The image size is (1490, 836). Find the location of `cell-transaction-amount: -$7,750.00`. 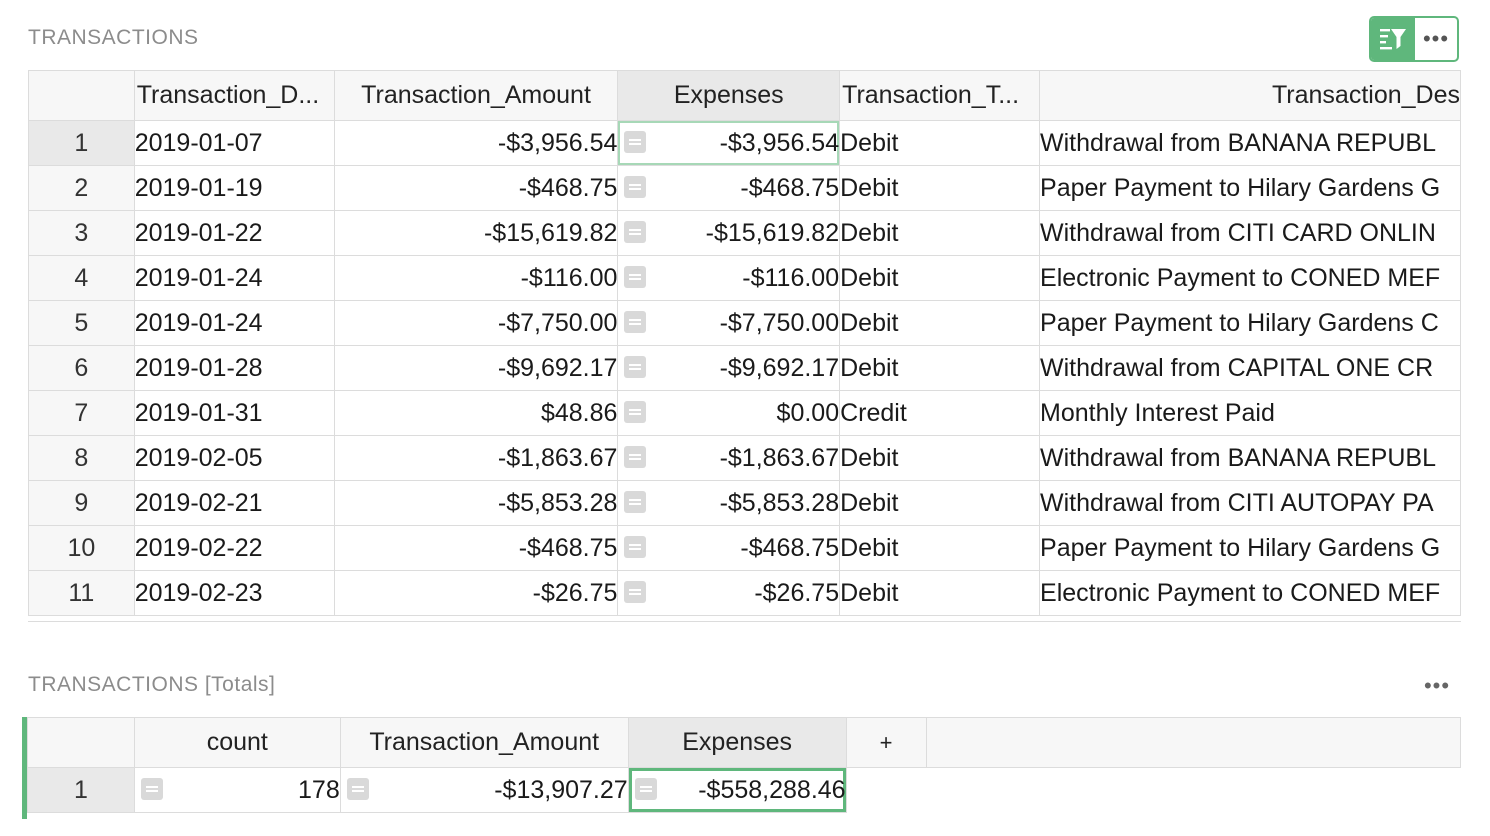

cell-transaction-amount: -$7,750.00 is located at coordinates (476, 323).